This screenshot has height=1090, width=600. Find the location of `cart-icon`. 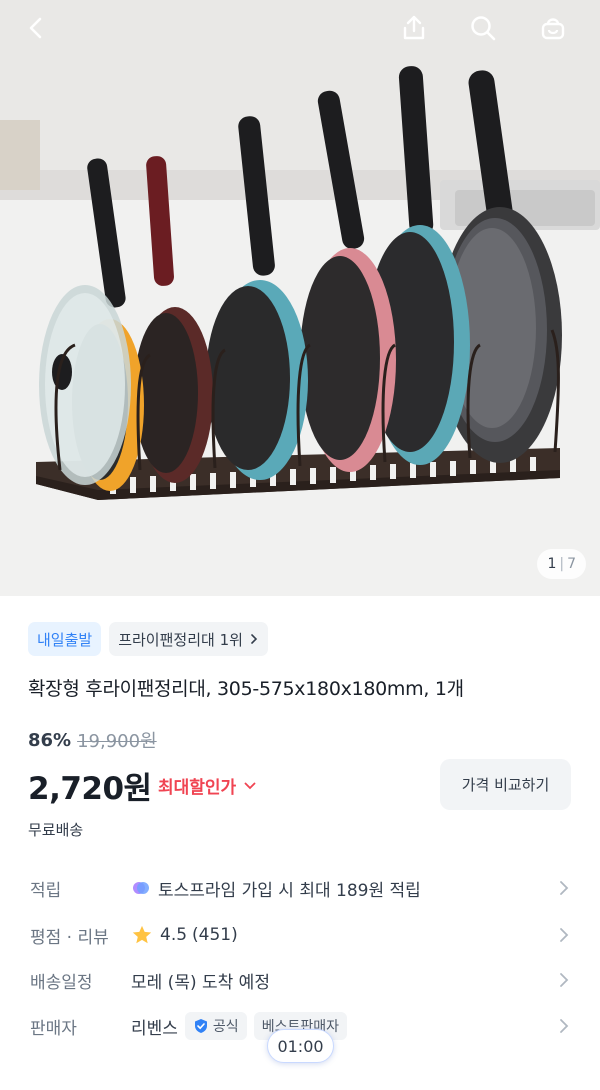

cart-icon is located at coordinates (553, 28).